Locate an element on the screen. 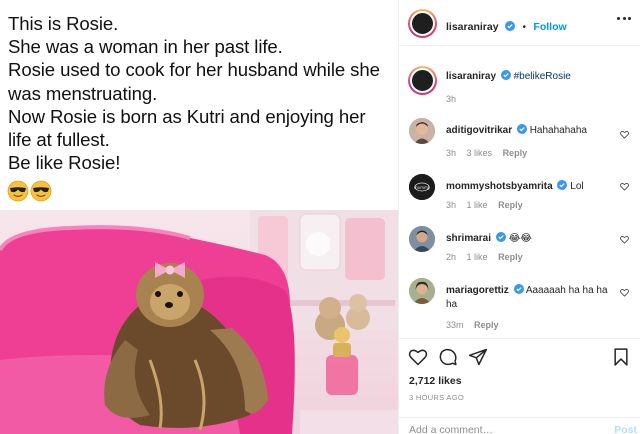 Image resolution: width=640 pixels, height=434 pixels. comment-meta: 3h is located at coordinates (455, 99).